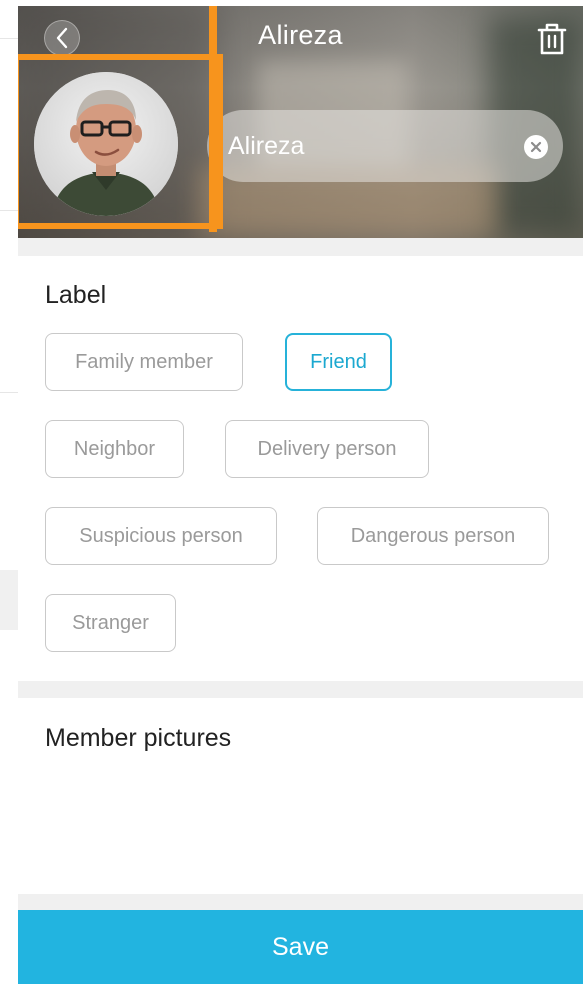 This screenshot has width=583, height=984. I want to click on label-chip-friend: Friend, so click(338, 362).